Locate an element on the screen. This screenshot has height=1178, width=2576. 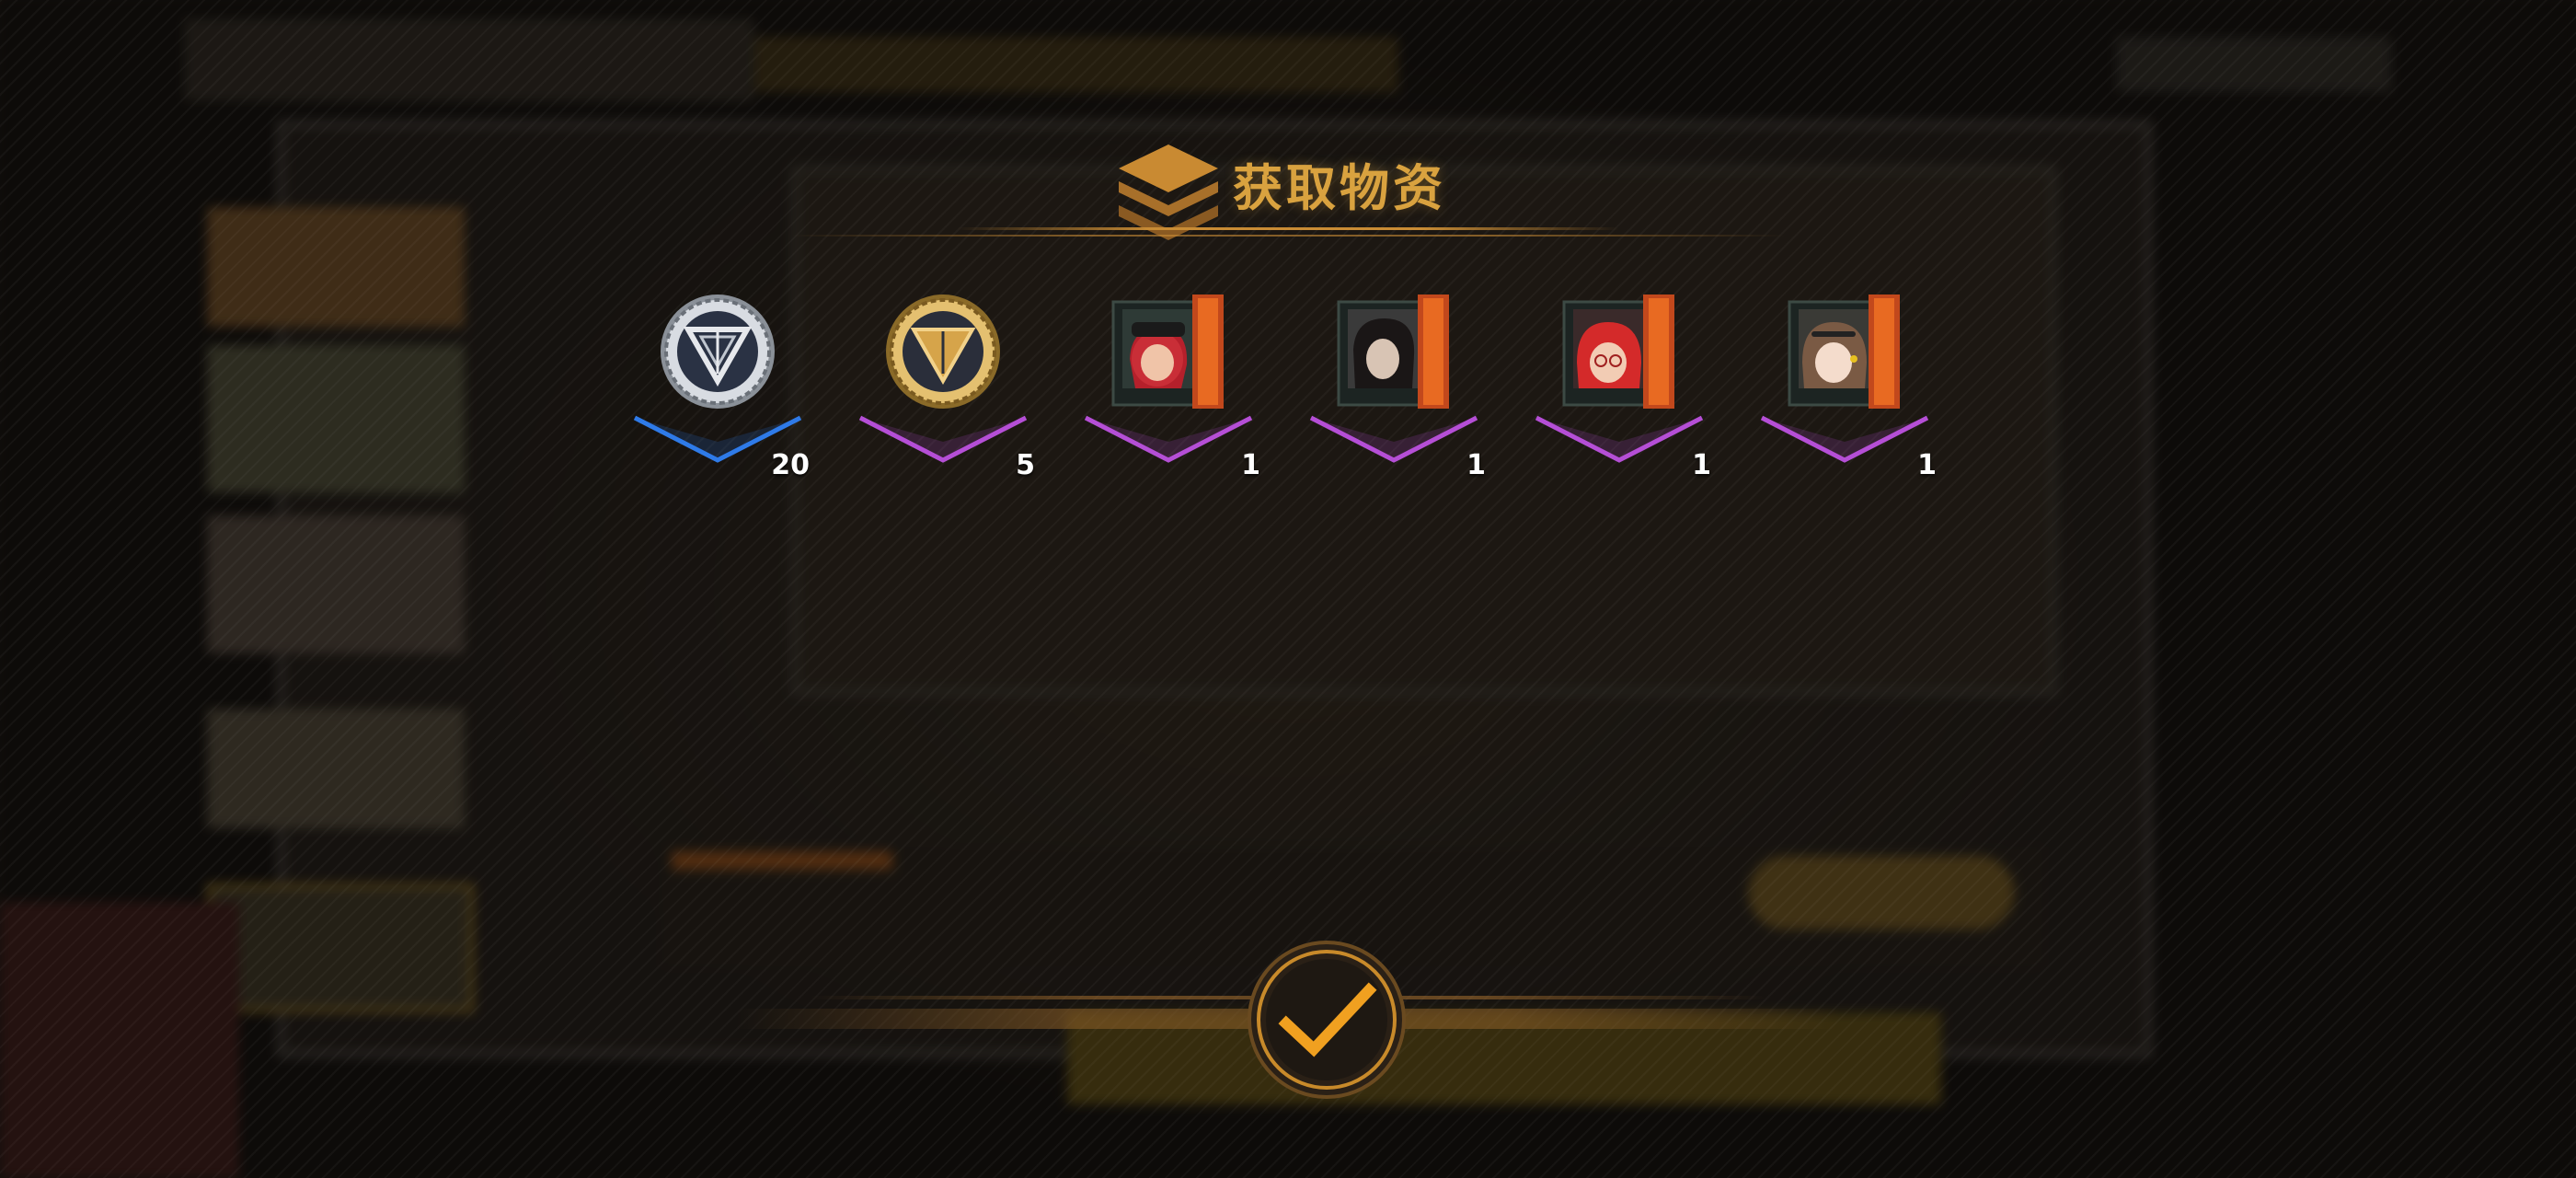
character-card-red-hair-glasses-icon is located at coordinates (1618, 351).